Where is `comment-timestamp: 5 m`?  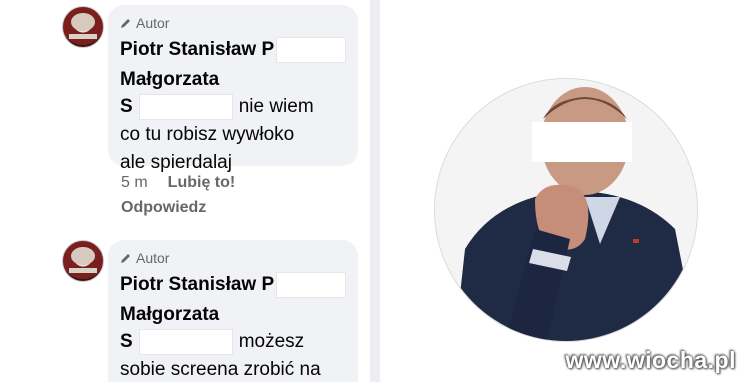
comment-timestamp: 5 m is located at coordinates (134, 183).